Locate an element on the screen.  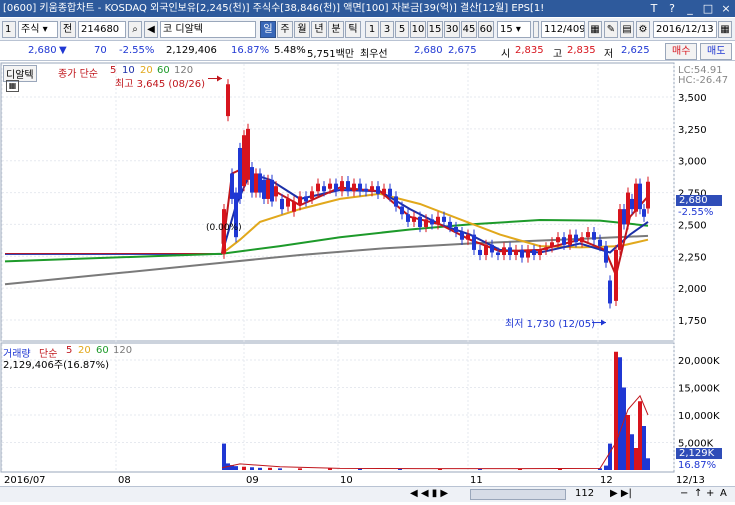
minute-5: 5 is located at coordinates (402, 29).